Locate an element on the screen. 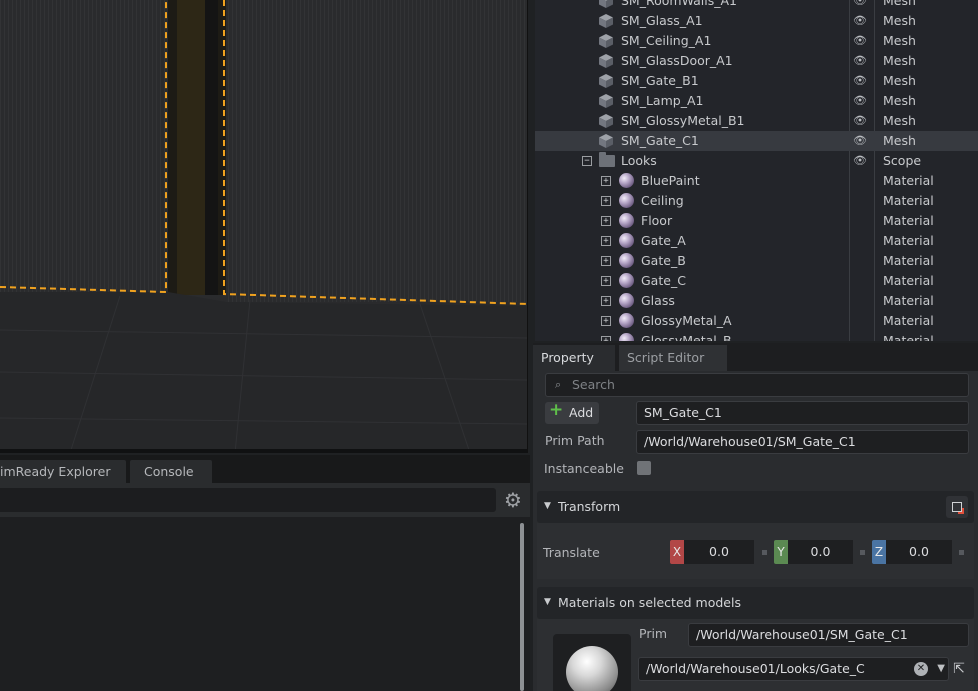 This screenshot has width=978, height=691. stage-row: − Looks 👁 Scope is located at coordinates (756, 161).